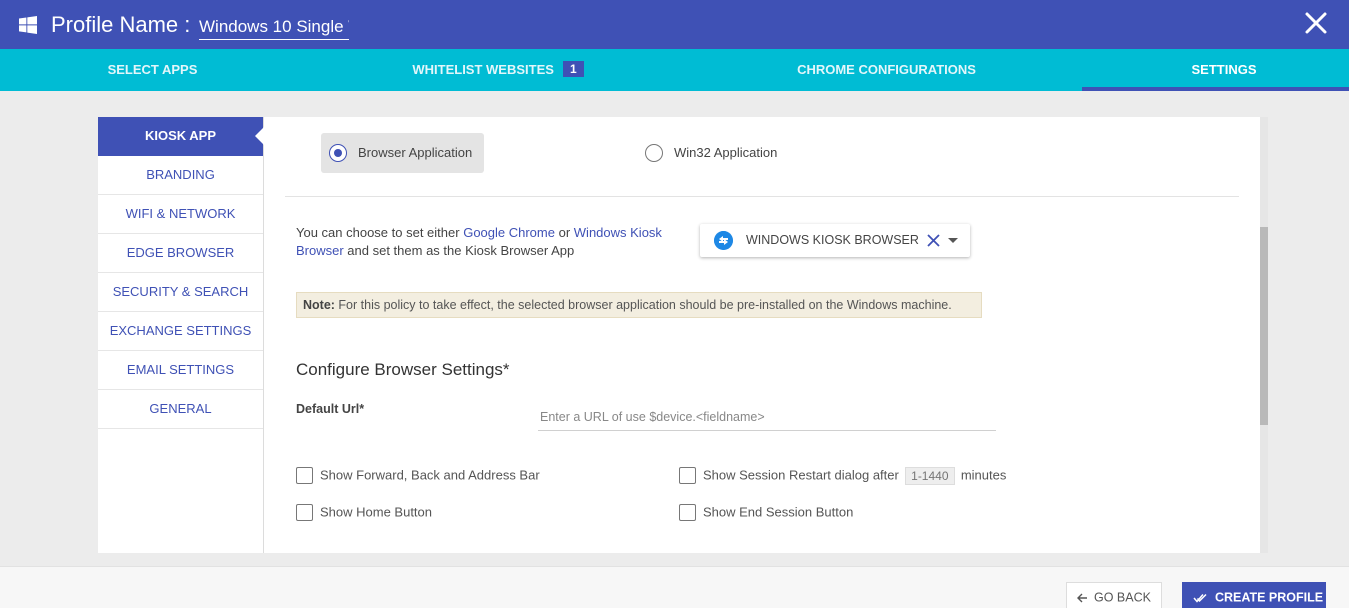  I want to click on browser-application-radio: Browser Application, so click(402, 153).